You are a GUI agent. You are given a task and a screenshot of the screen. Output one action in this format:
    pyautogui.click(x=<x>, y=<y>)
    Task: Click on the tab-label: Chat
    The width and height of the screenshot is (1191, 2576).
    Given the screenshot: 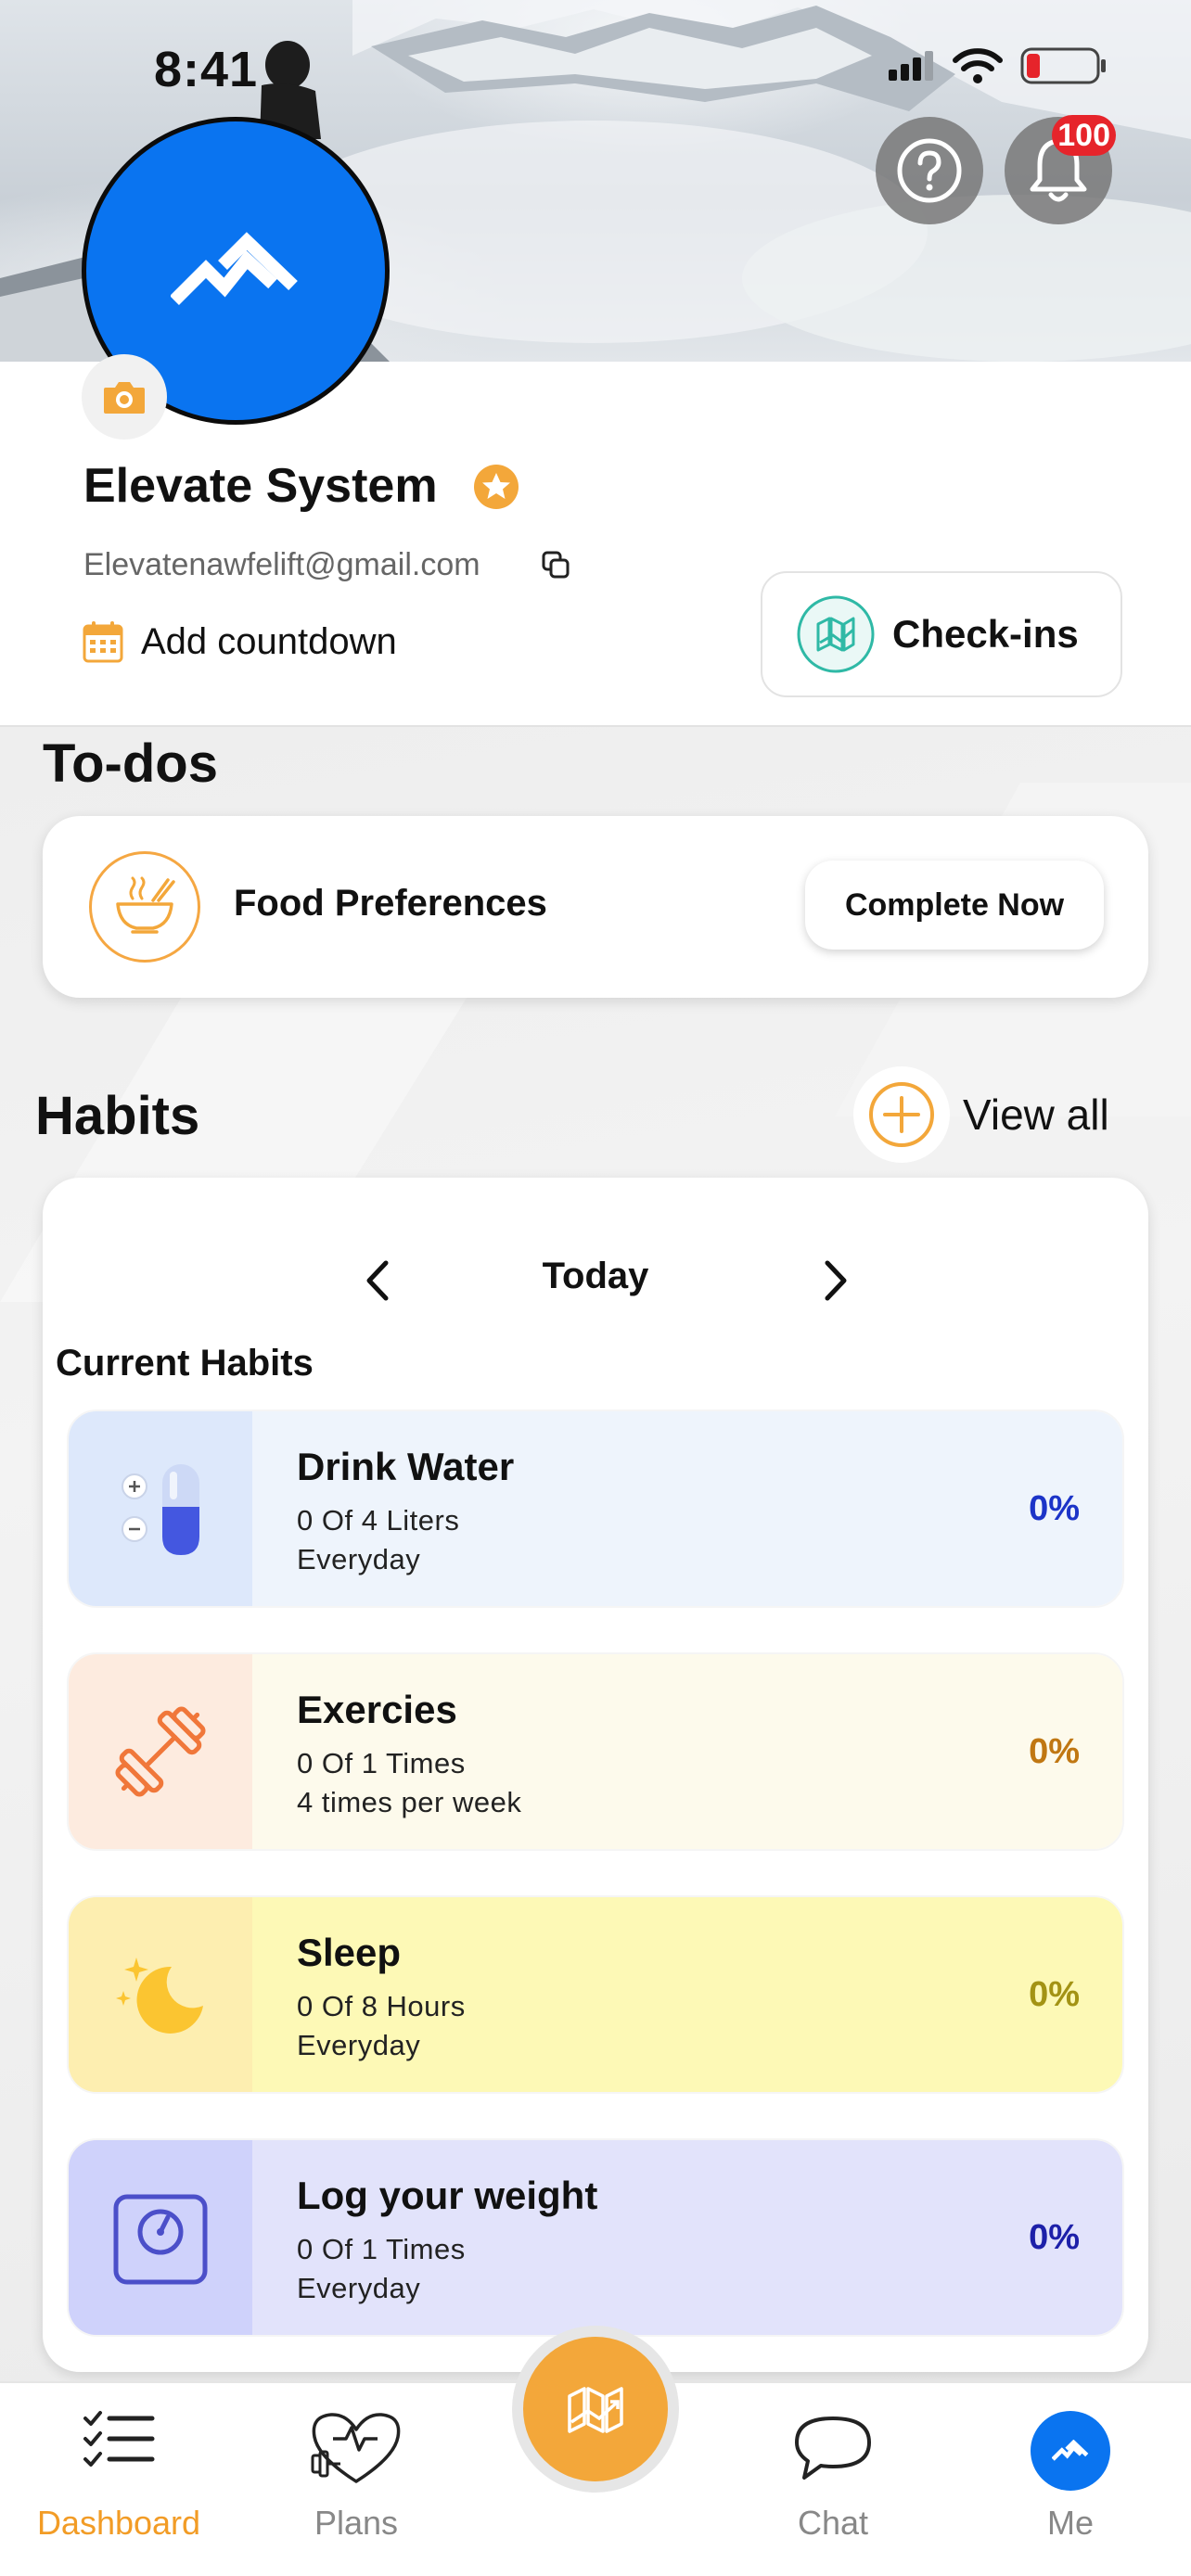 What is the action you would take?
    pyautogui.click(x=833, y=2523)
    